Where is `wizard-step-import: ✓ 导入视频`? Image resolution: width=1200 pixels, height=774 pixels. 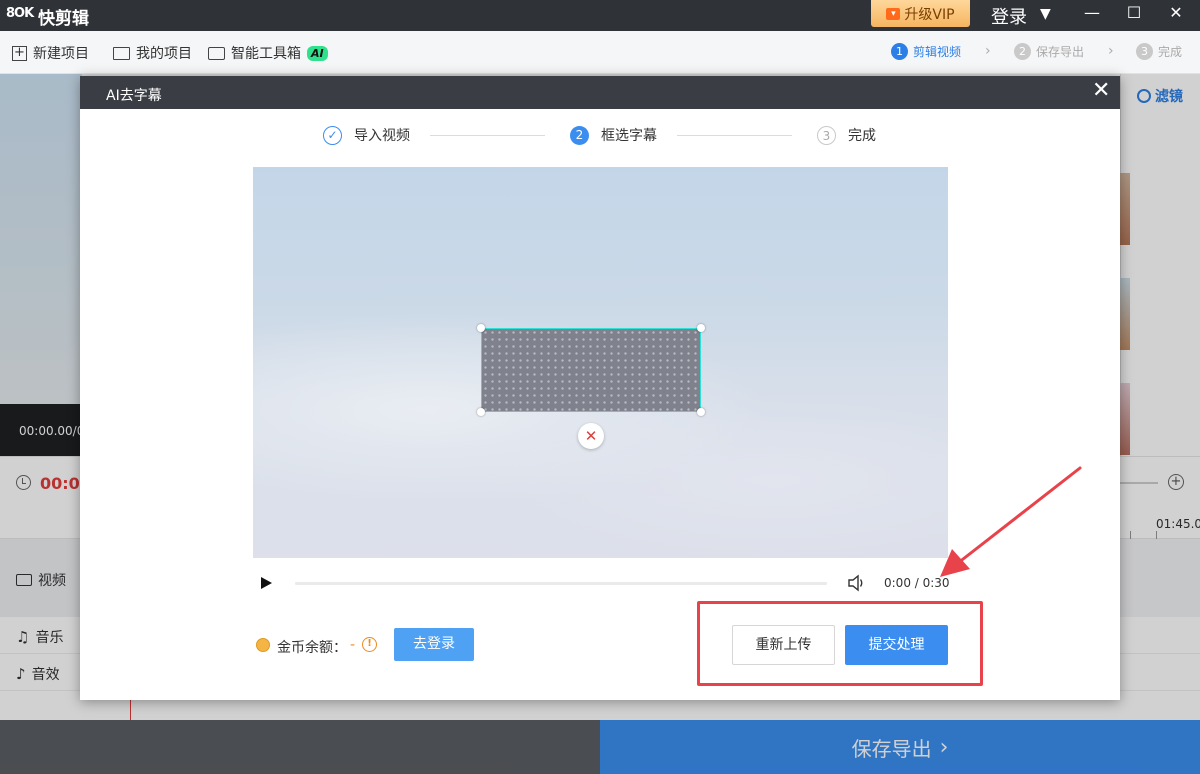
wizard-step-import: ✓ 导入视频 is located at coordinates (366, 135).